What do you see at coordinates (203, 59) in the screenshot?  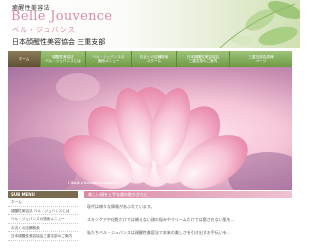 I see `nav-branch-info: 日本顔醒性美容協会 三重支部のご案内` at bounding box center [203, 59].